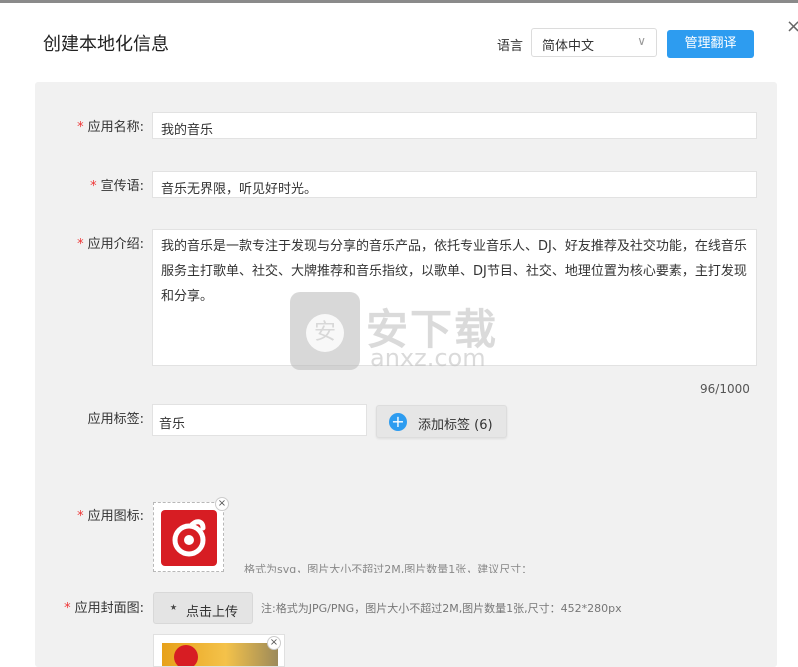 Image resolution: width=798 pixels, height=667 pixels. What do you see at coordinates (510, 46) in the screenshot?
I see `language-label: 语言` at bounding box center [510, 46].